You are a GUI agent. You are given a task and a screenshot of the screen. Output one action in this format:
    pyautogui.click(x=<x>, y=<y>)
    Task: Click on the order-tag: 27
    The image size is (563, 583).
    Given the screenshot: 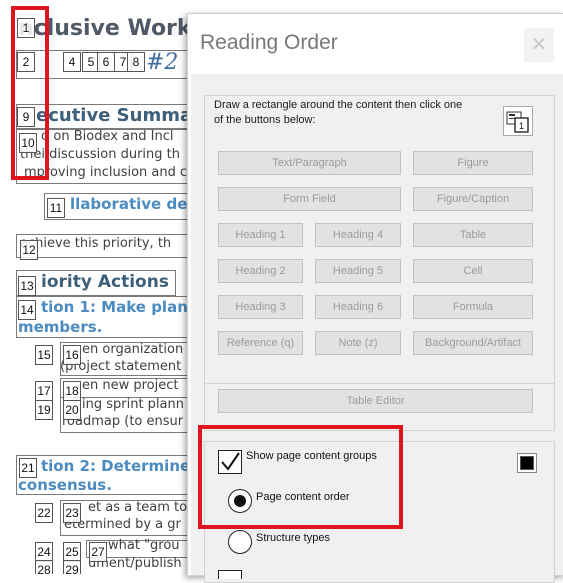 What is the action you would take?
    pyautogui.click(x=98, y=552)
    